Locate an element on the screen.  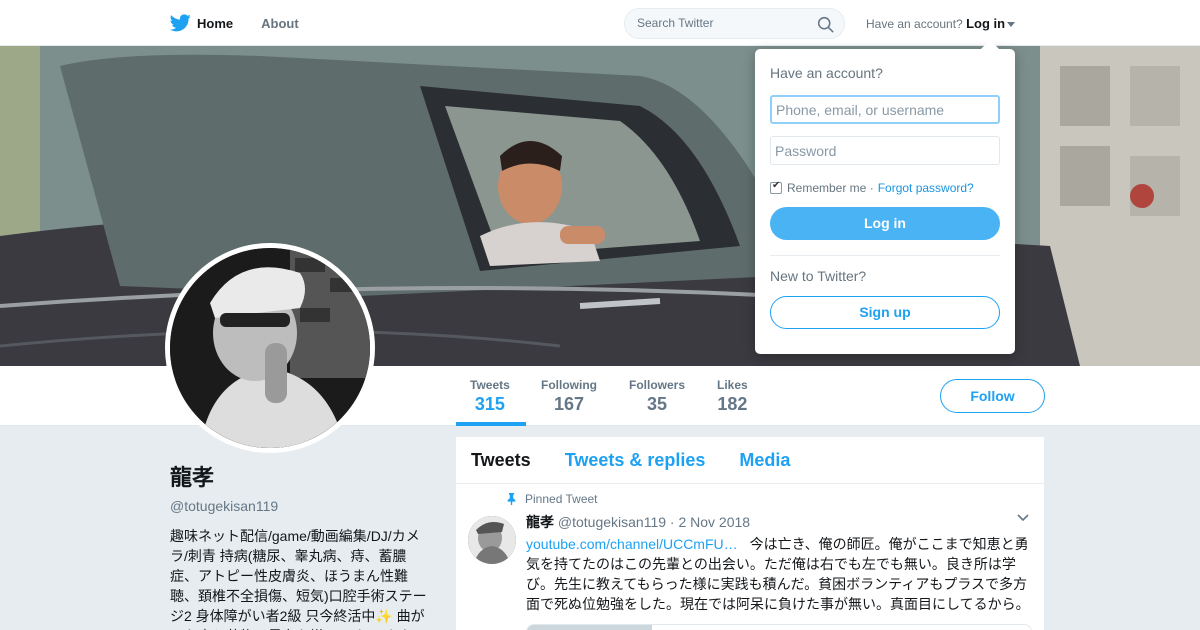
follow-button: Follow is located at coordinates (992, 396).